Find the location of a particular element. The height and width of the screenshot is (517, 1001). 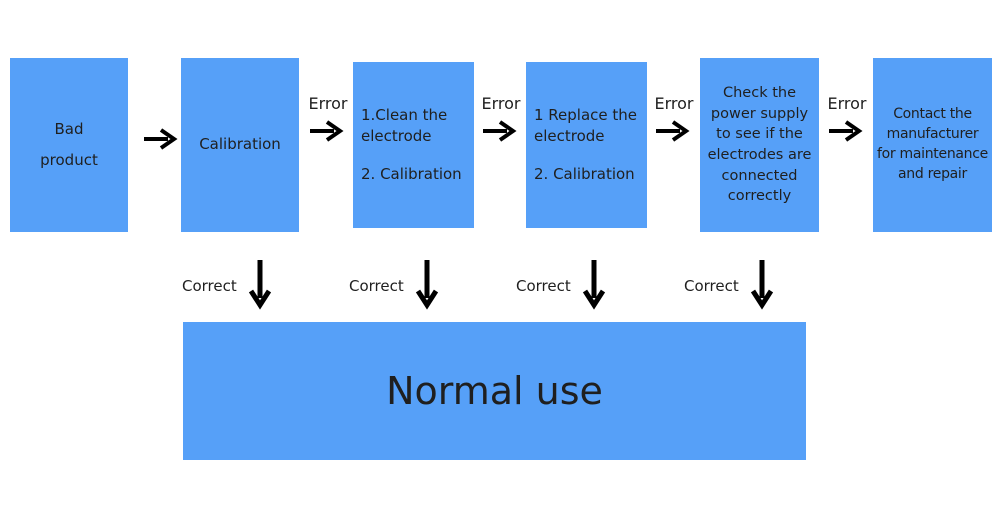

box-line: for maintenance is located at coordinates (932, 154).